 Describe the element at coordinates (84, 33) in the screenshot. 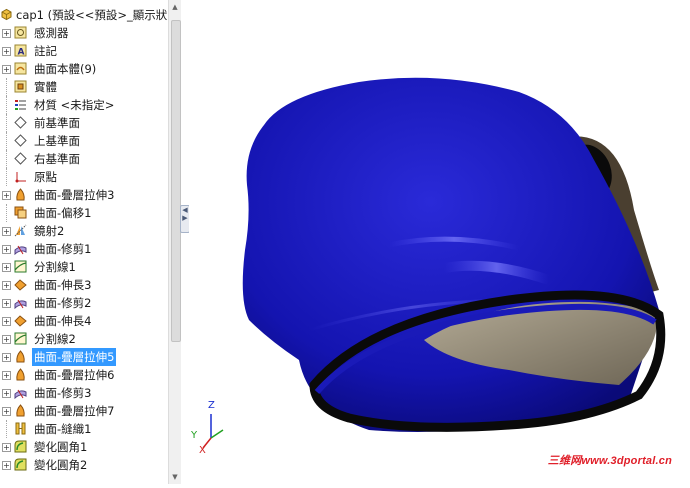

I see `tree-item: + 感測器` at that location.